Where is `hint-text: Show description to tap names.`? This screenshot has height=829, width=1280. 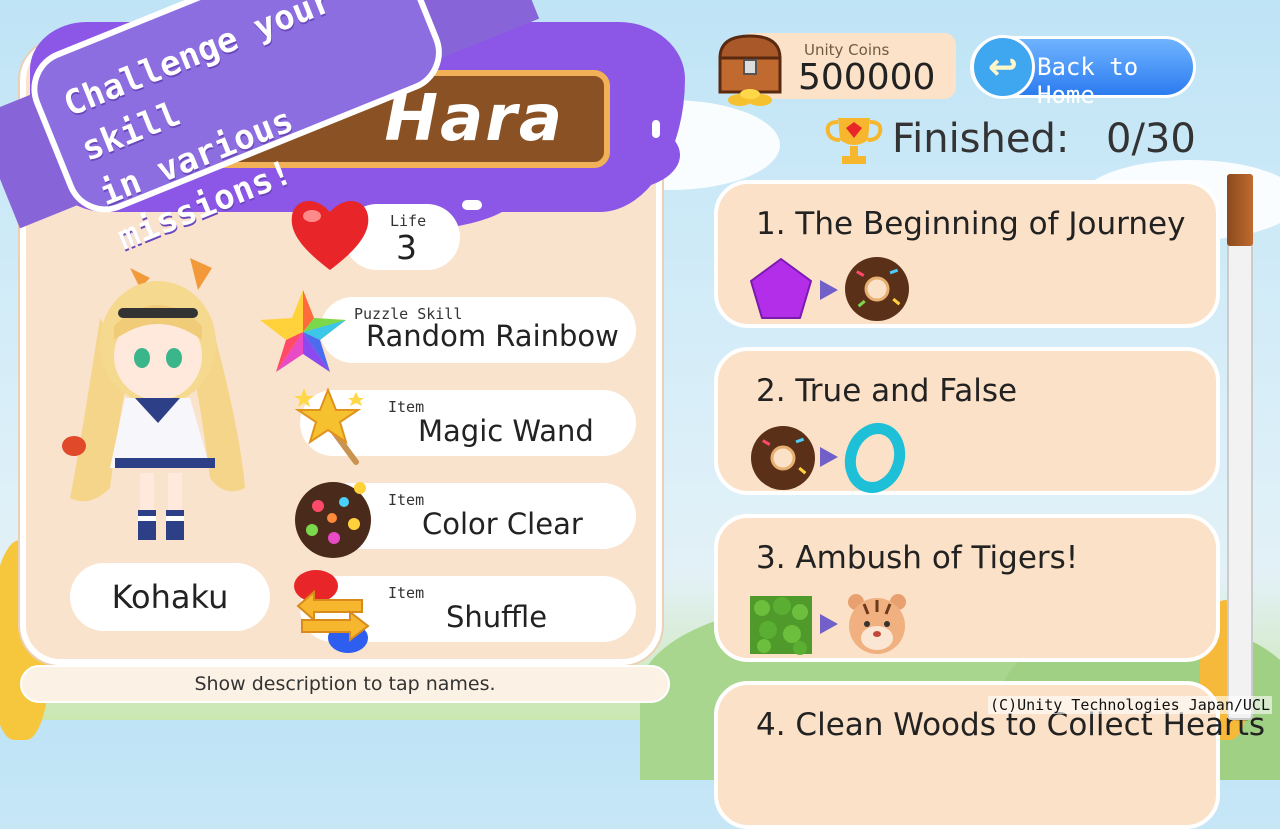
hint-text: Show description to tap names. is located at coordinates (345, 684).